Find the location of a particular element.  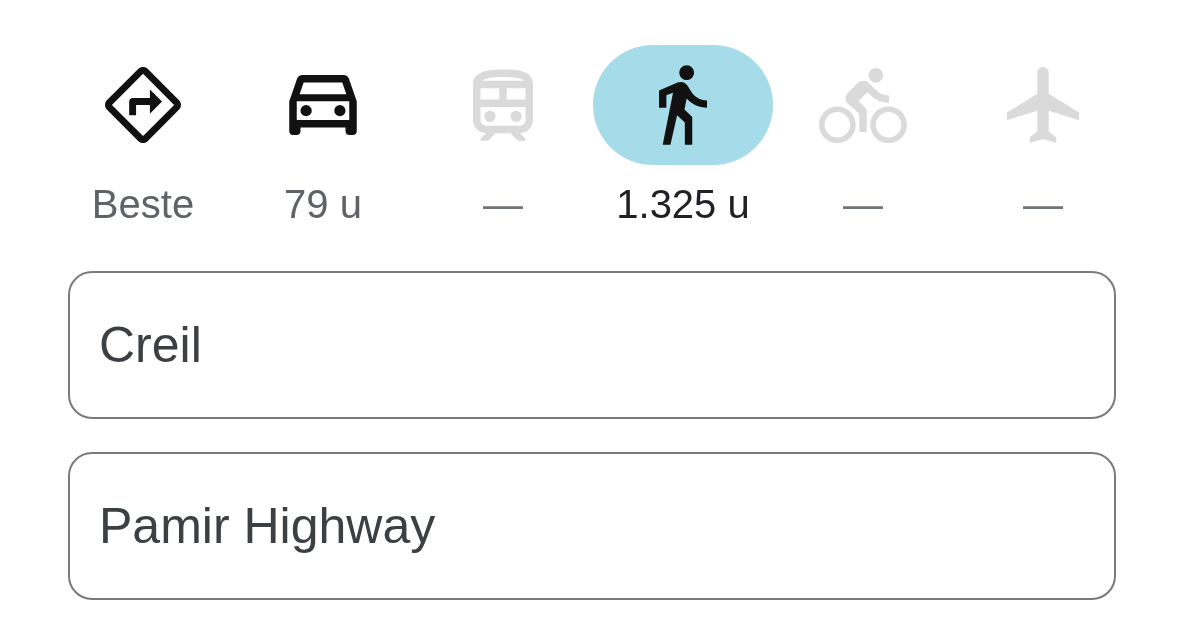

airplane-icon is located at coordinates (1043, 105).